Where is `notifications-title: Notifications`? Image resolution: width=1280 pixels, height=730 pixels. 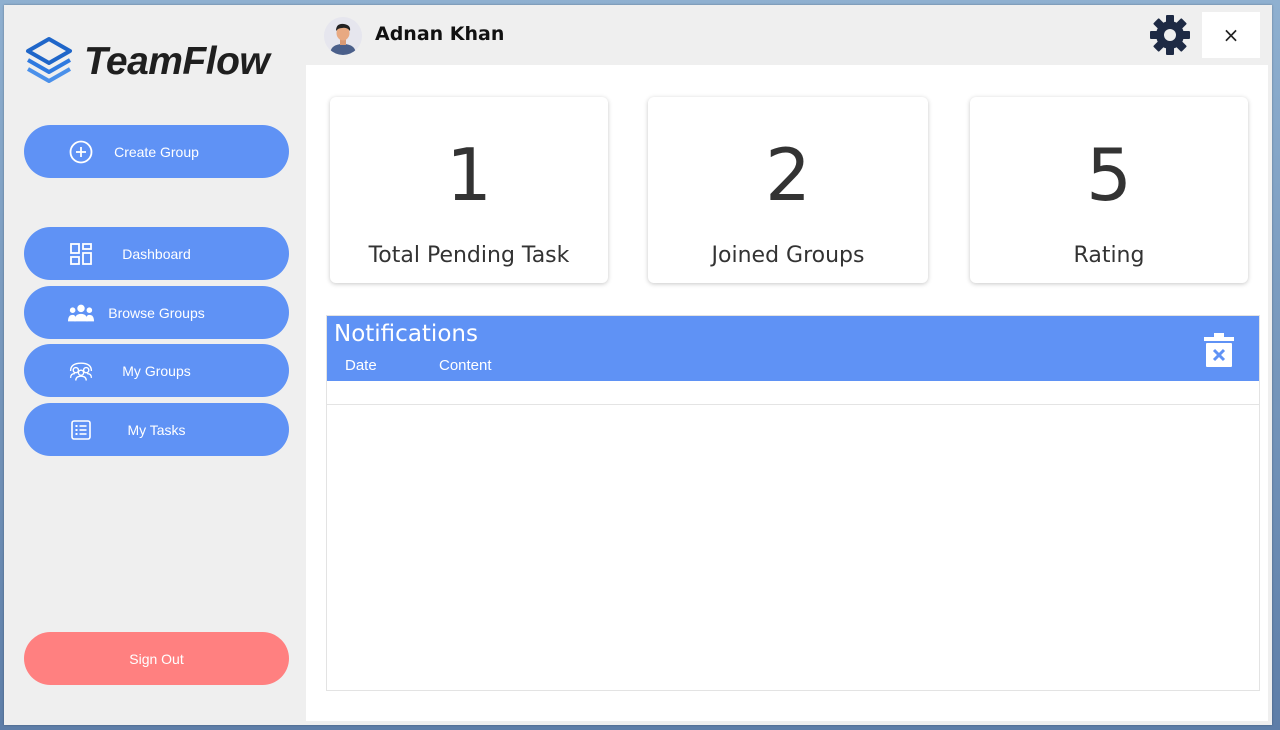 notifications-title: Notifications is located at coordinates (406, 334).